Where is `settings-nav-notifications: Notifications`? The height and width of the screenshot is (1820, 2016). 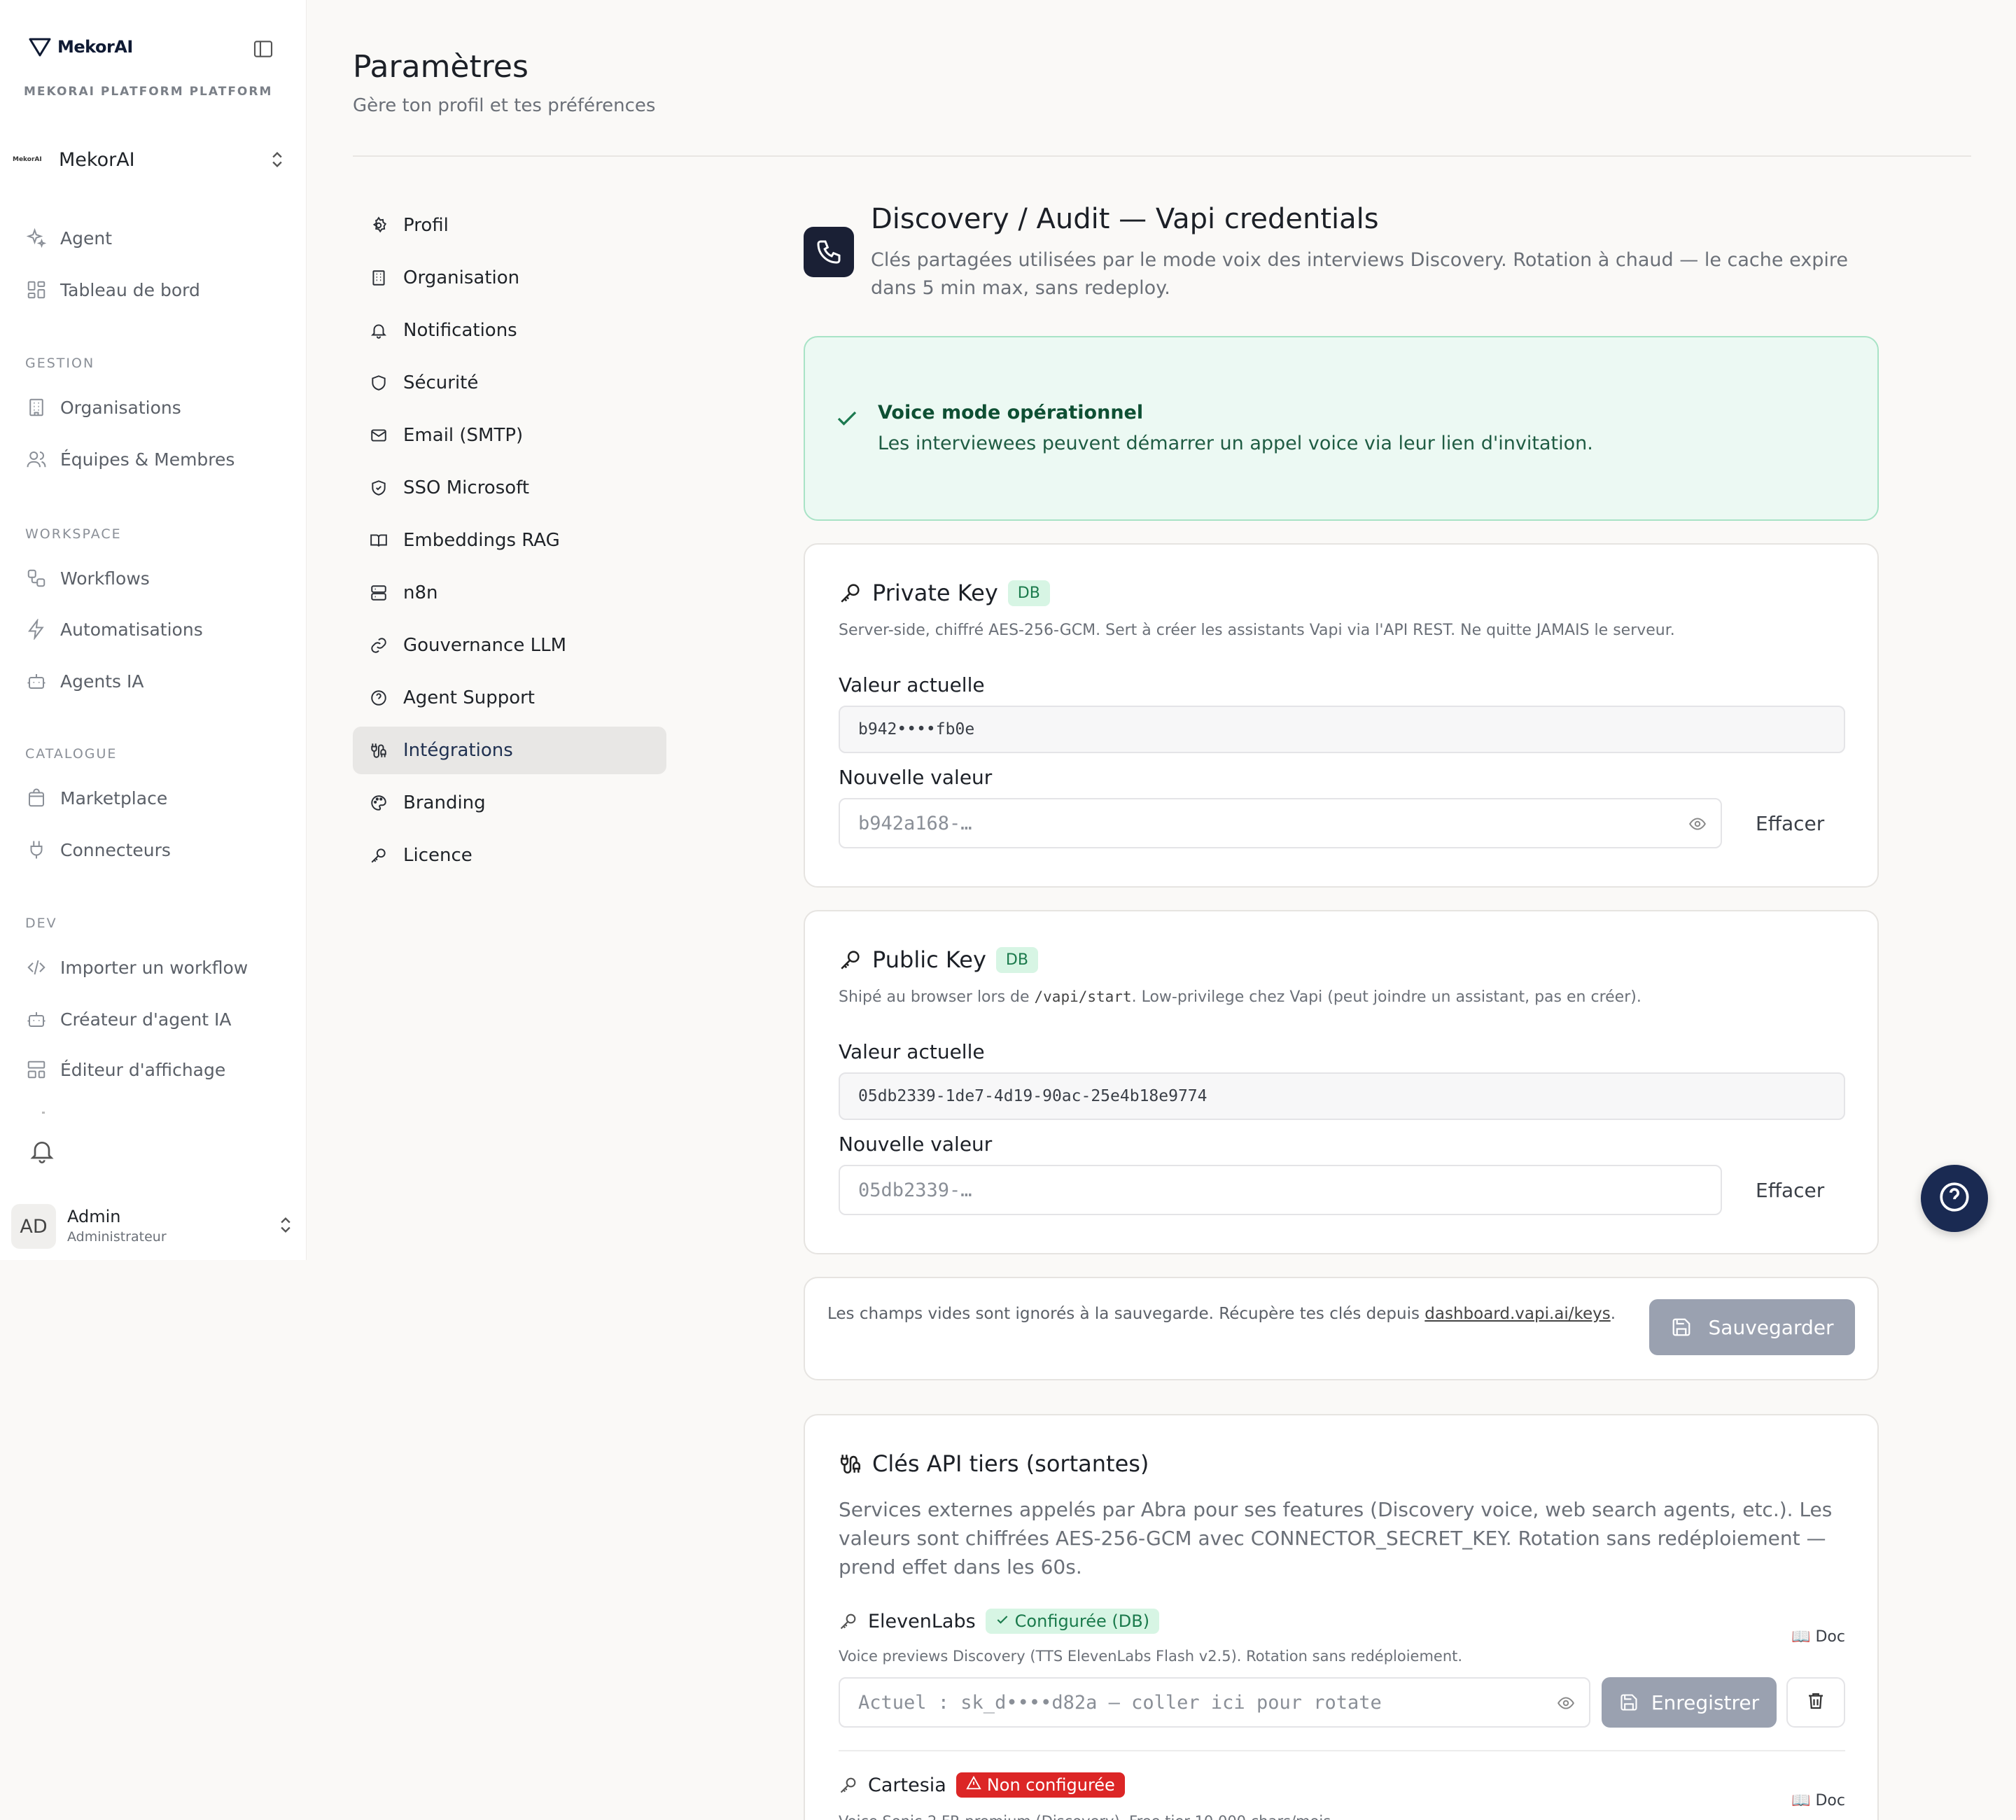 settings-nav-notifications: Notifications is located at coordinates (509, 330).